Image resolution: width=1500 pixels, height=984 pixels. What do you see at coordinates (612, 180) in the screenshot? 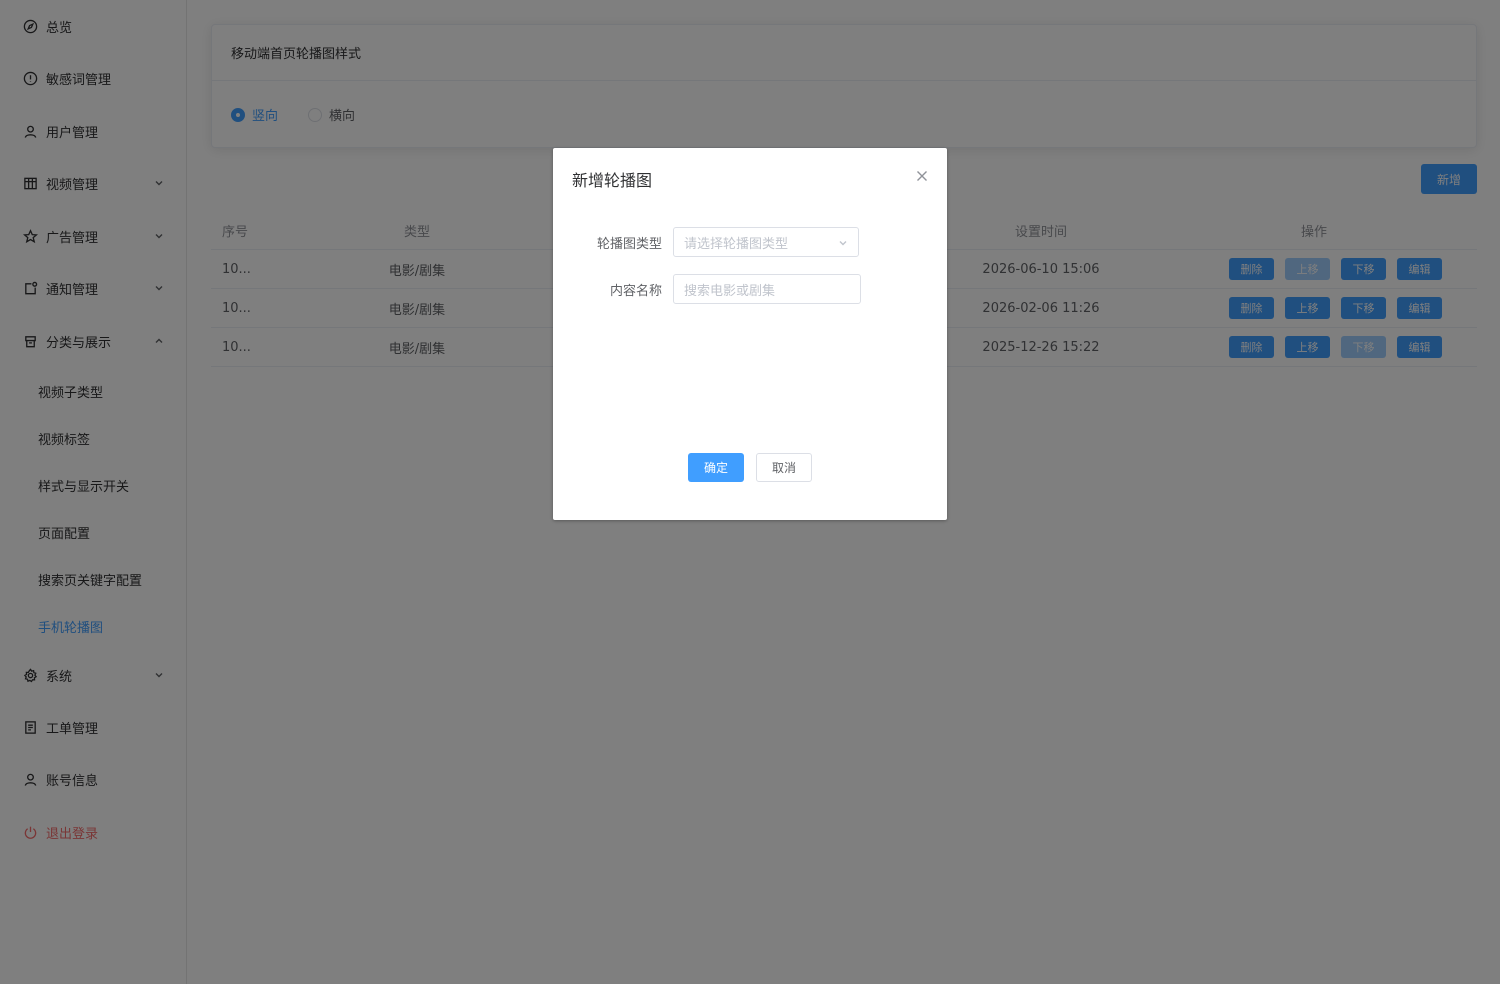
I see `dialog-title: 新增轮播图` at bounding box center [612, 180].